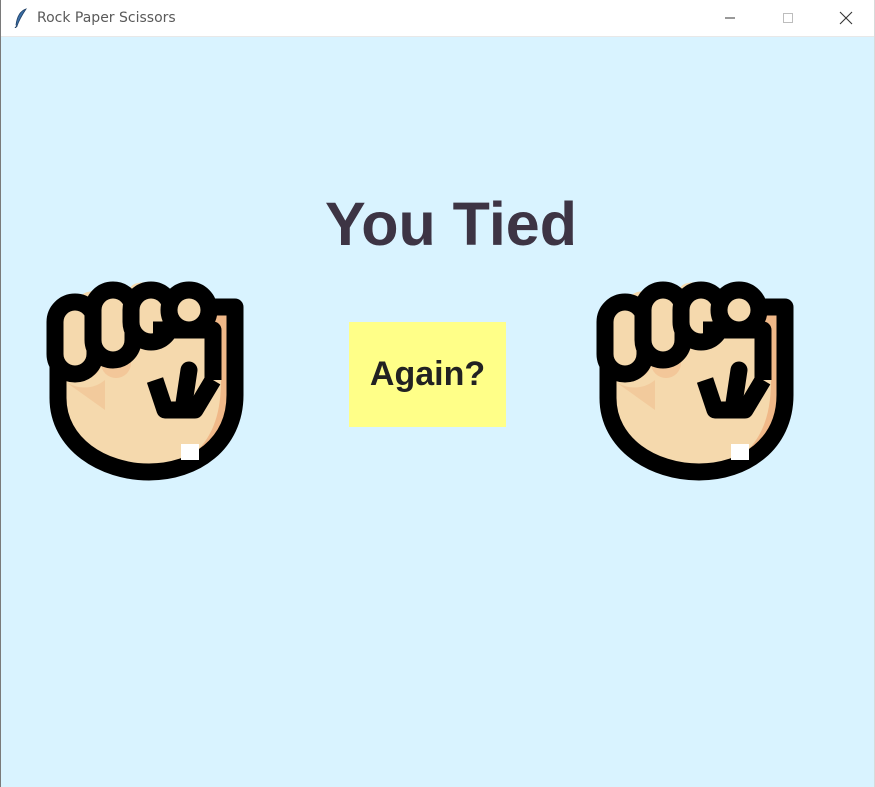 This screenshot has height=787, width=875. I want to click on minimize-icon, so click(730, 18).